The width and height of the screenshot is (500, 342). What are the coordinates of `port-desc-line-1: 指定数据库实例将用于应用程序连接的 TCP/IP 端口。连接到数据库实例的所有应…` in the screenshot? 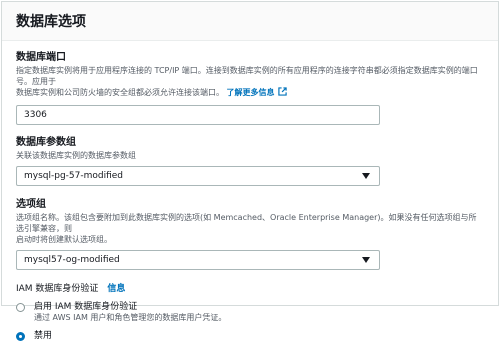 It's located at (247, 76).